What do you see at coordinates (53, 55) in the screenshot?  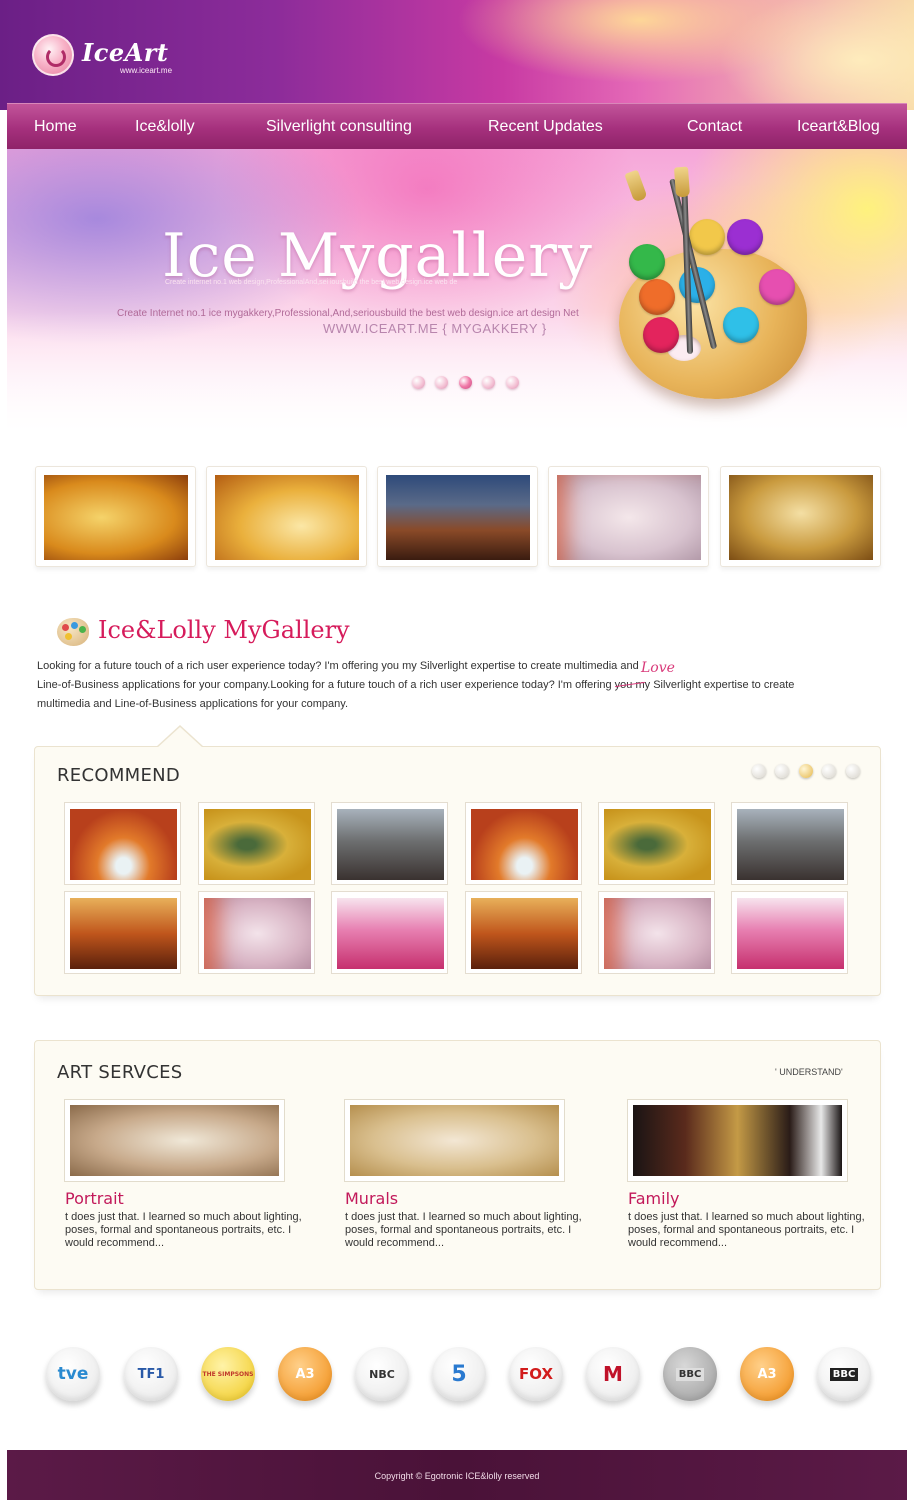 I see `iceart-logo-icon` at bounding box center [53, 55].